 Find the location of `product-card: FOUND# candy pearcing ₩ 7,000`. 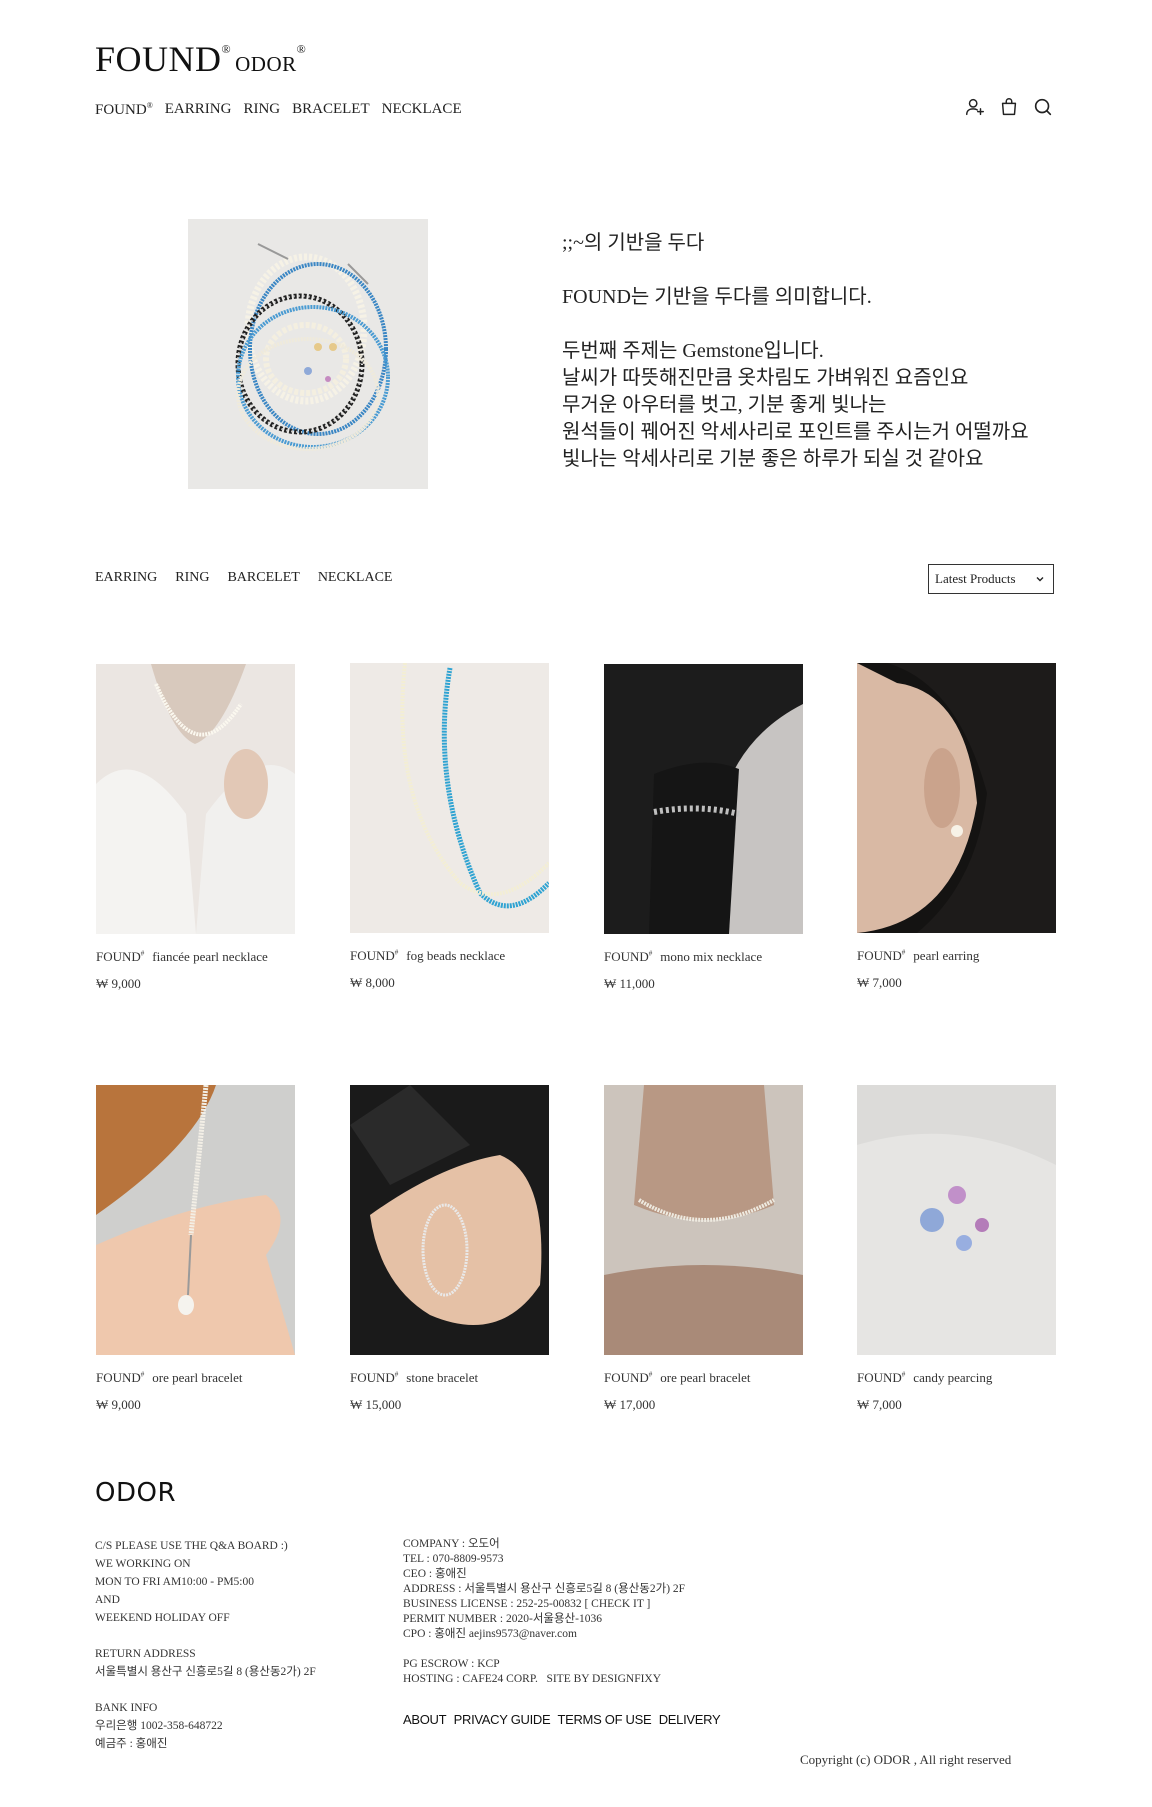

product-card: FOUND# candy pearcing ₩ 7,000 is located at coordinates (957, 1249).